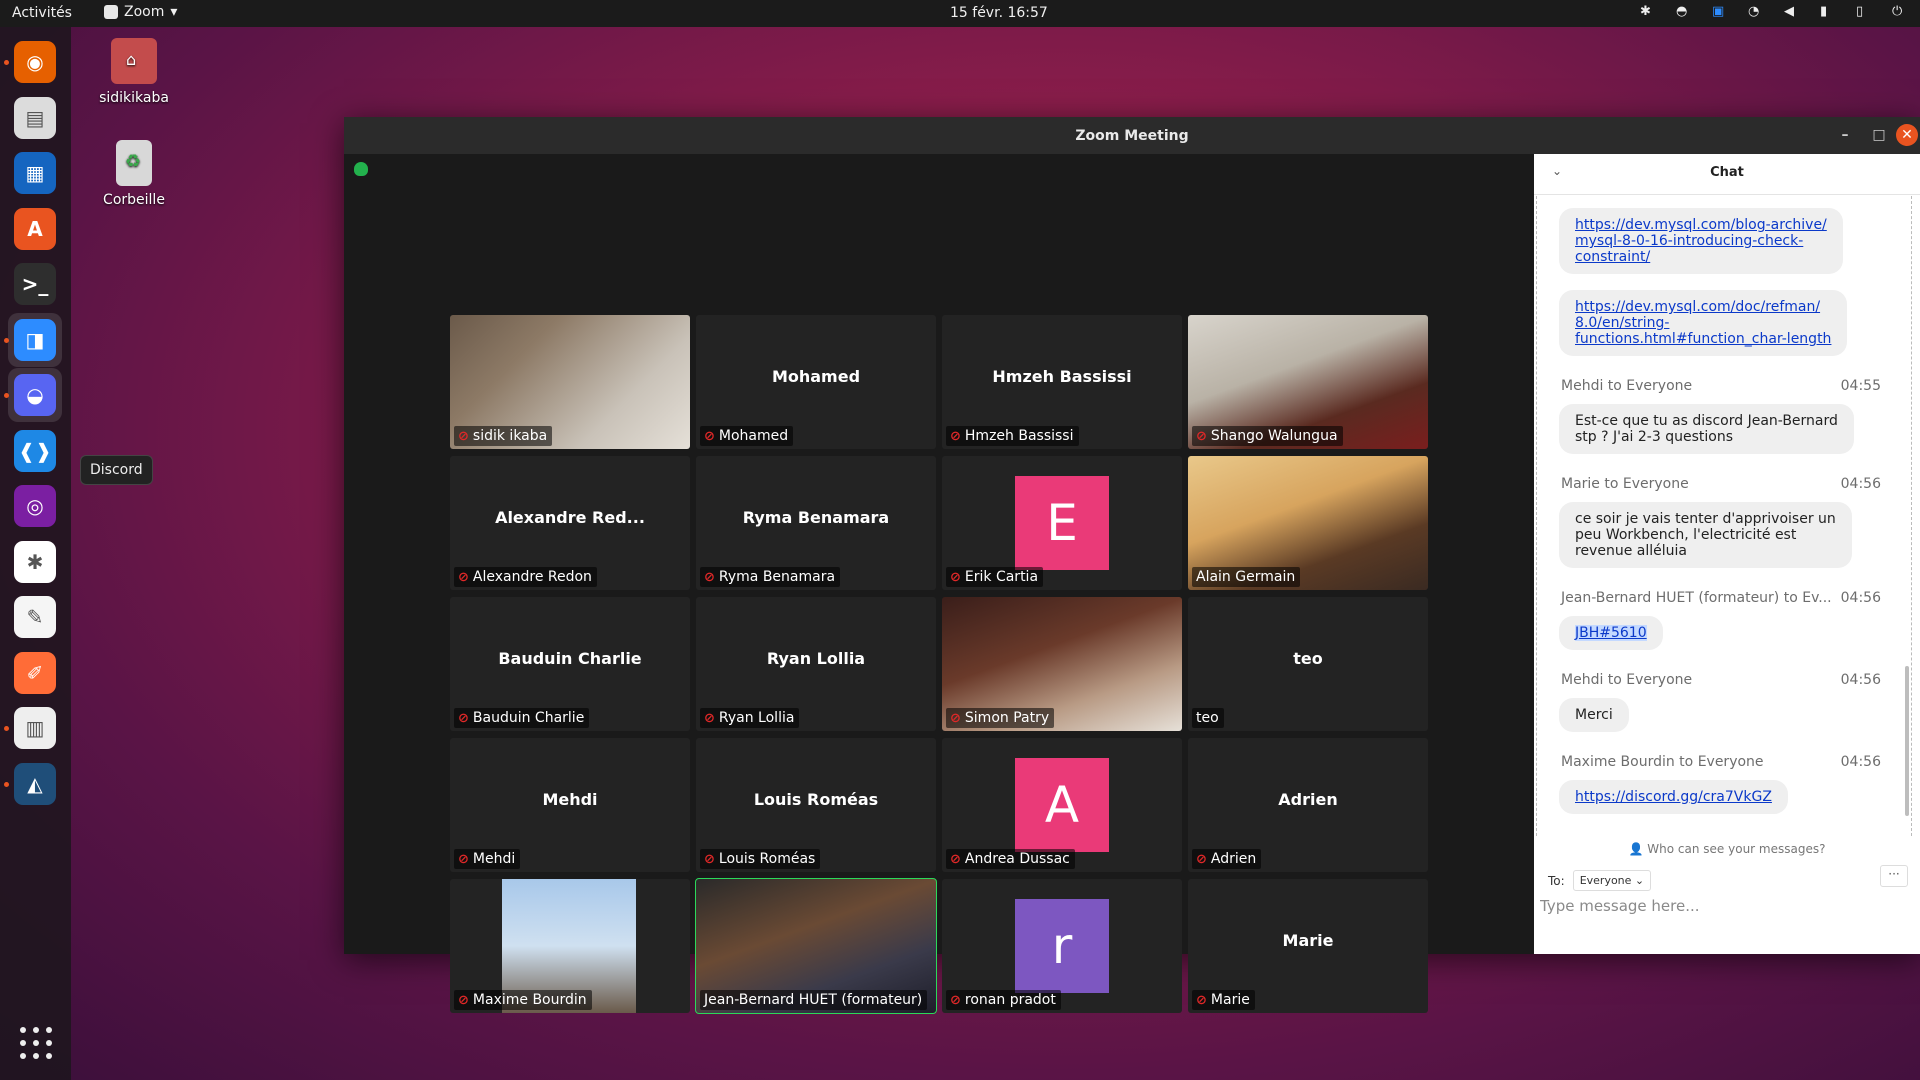 The image size is (1920, 1080). What do you see at coordinates (1907, 741) in the screenshot?
I see `chat-scrollbar` at bounding box center [1907, 741].